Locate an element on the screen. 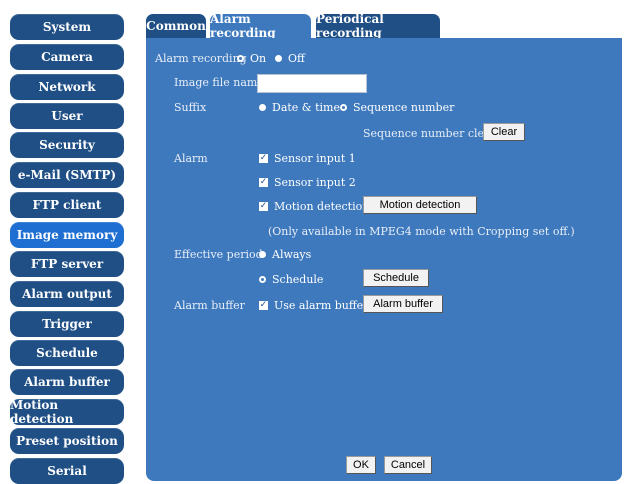  sensor-input-2-checkbox: ✓ Sensor input 2 is located at coordinates (307, 182).